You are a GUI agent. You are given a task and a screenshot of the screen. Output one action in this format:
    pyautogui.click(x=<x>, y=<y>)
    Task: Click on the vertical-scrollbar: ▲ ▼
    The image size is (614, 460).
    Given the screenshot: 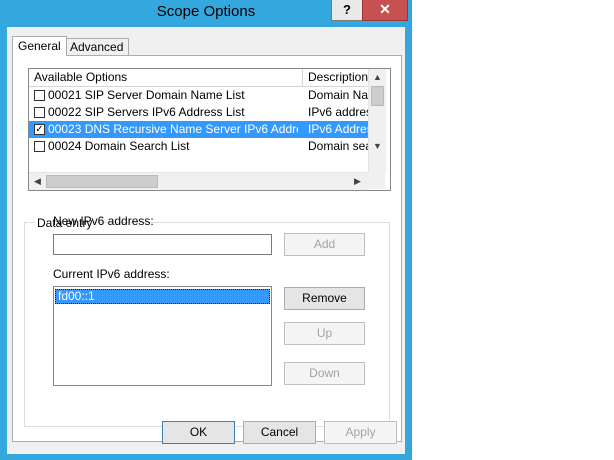 What is the action you would take?
    pyautogui.click(x=377, y=120)
    